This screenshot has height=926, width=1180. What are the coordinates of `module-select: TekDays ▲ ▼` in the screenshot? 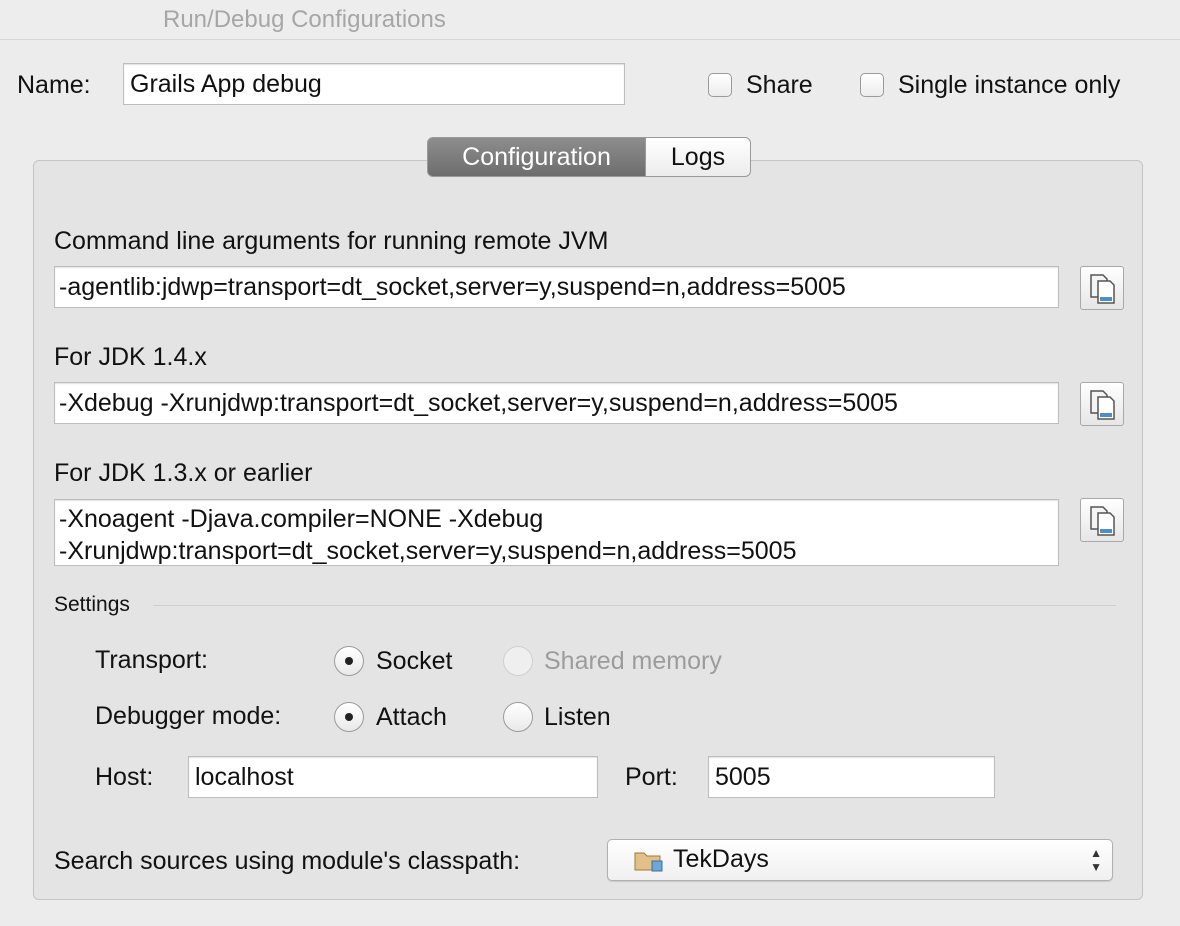 It's located at (860, 860).